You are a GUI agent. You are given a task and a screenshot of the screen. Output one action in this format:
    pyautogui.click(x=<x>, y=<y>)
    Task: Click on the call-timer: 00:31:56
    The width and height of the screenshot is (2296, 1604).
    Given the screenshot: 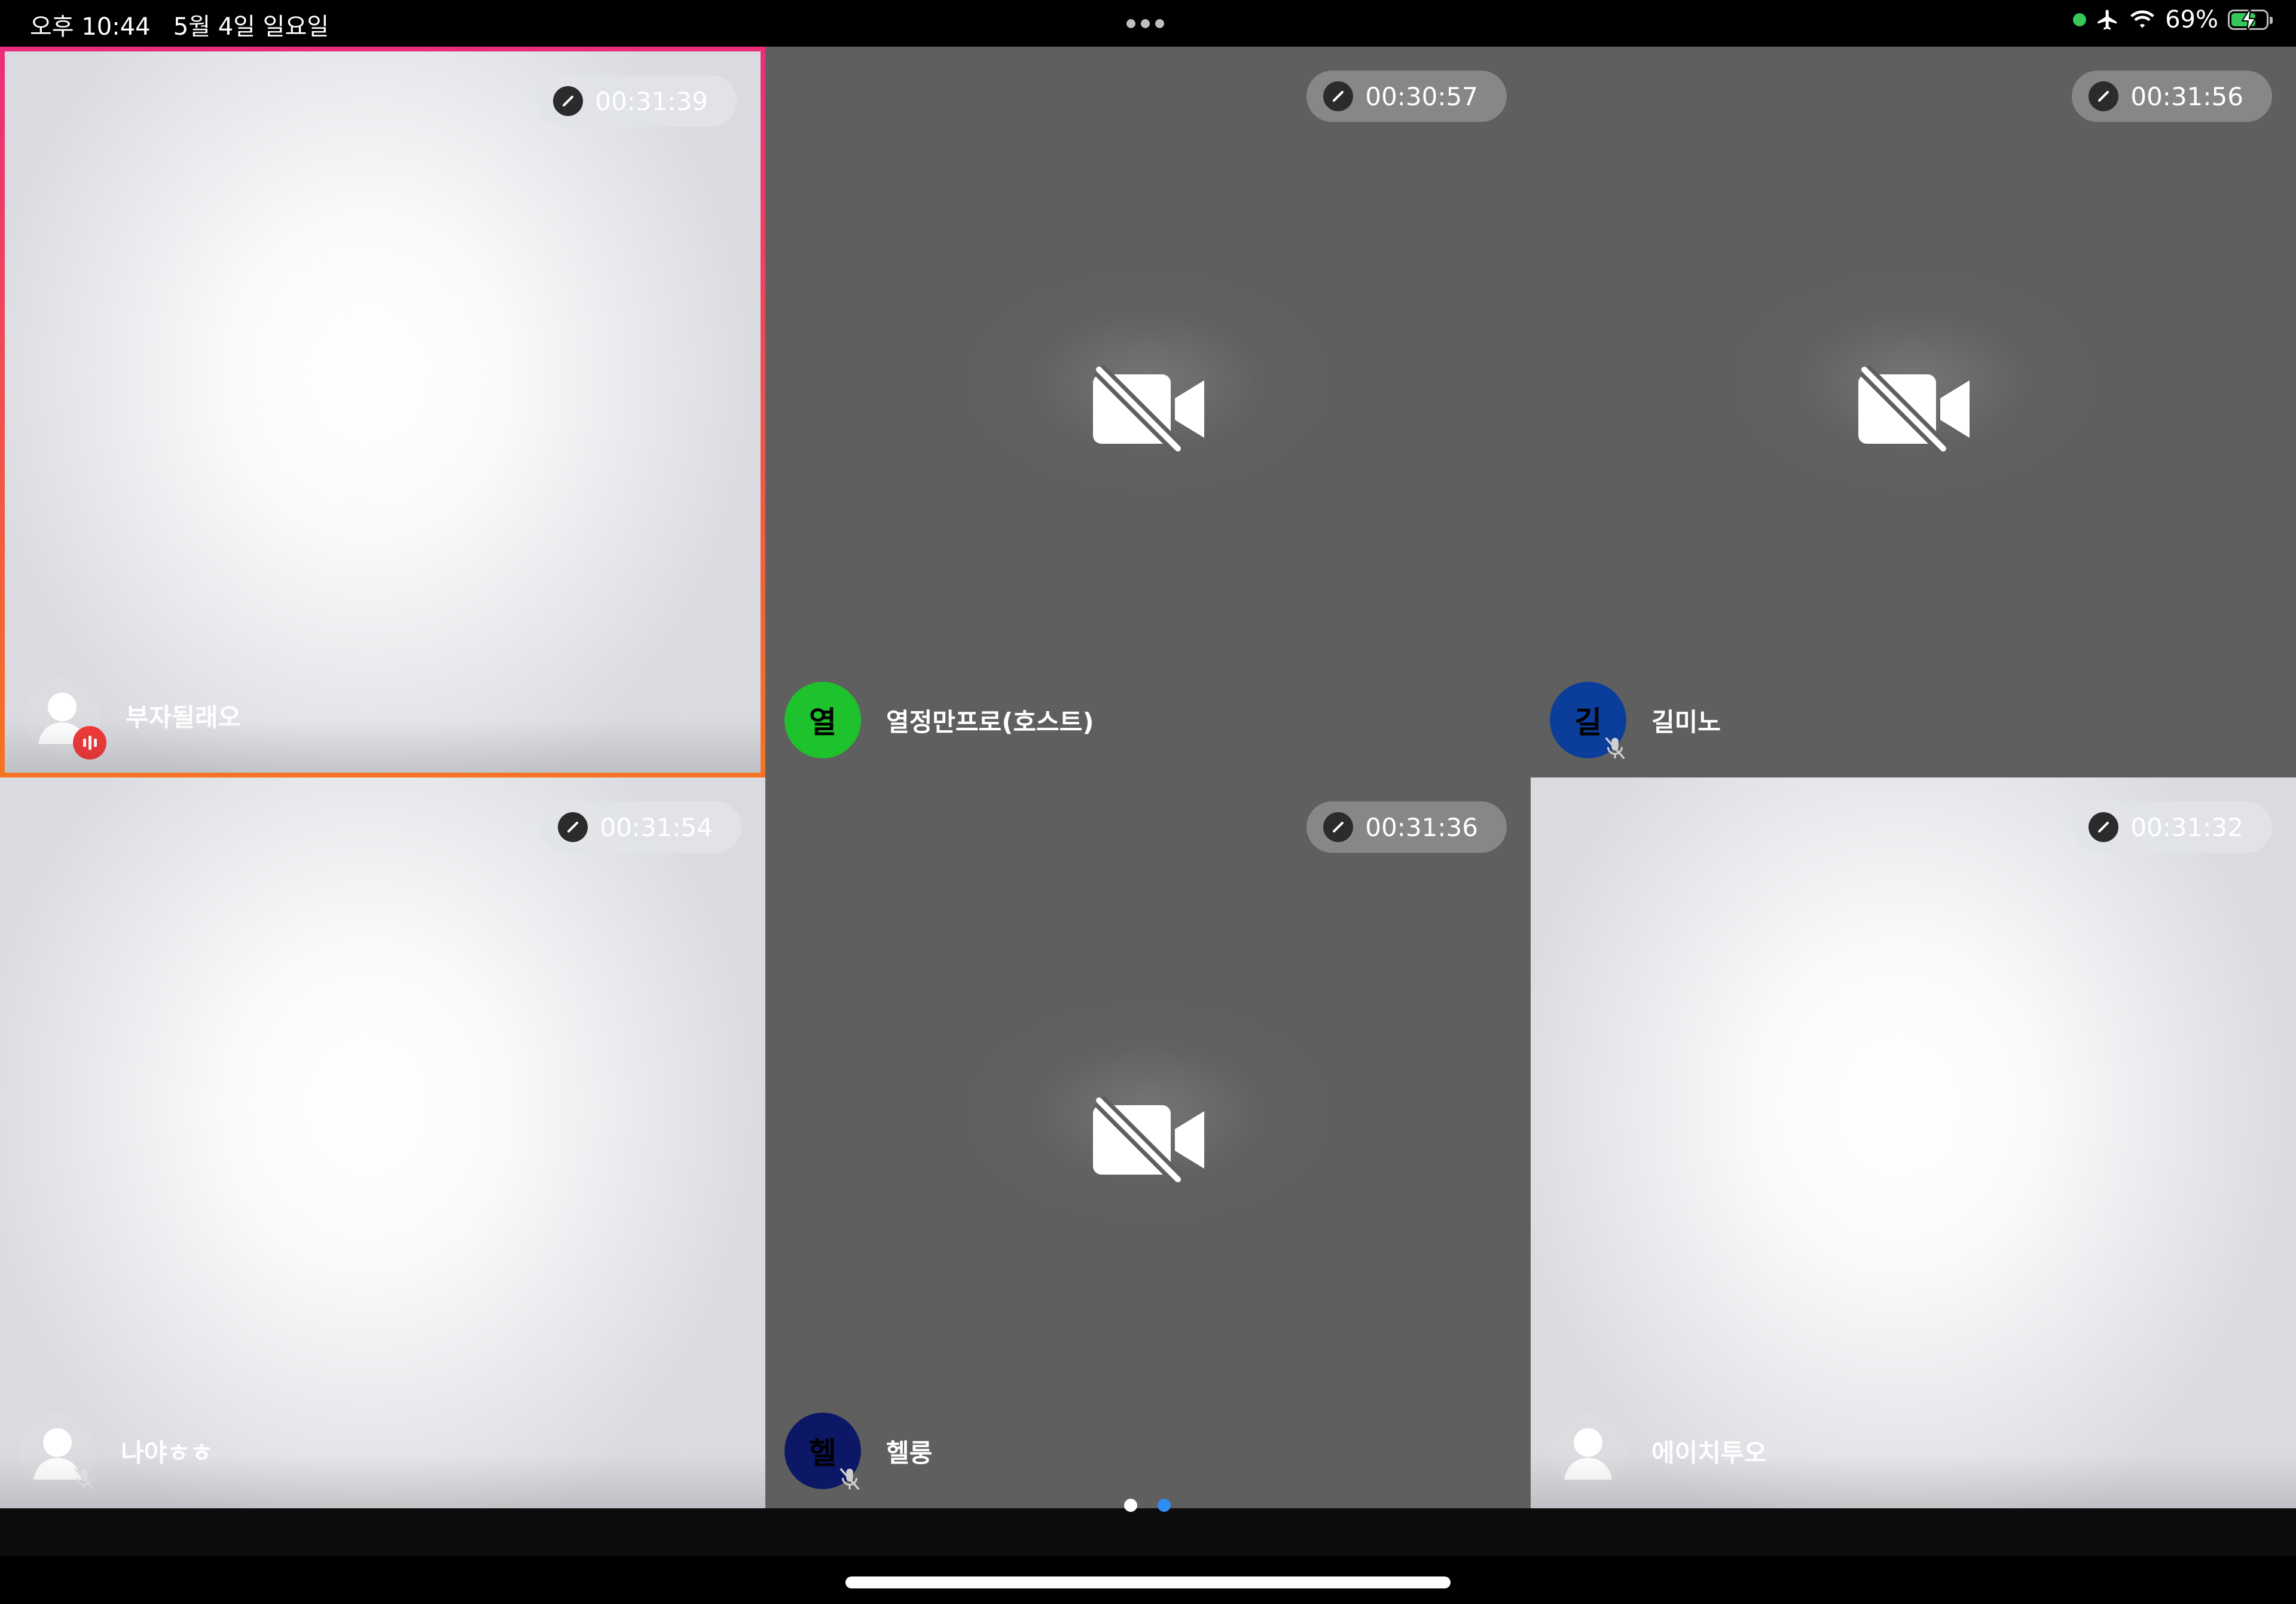 What is the action you would take?
    pyautogui.click(x=2172, y=96)
    